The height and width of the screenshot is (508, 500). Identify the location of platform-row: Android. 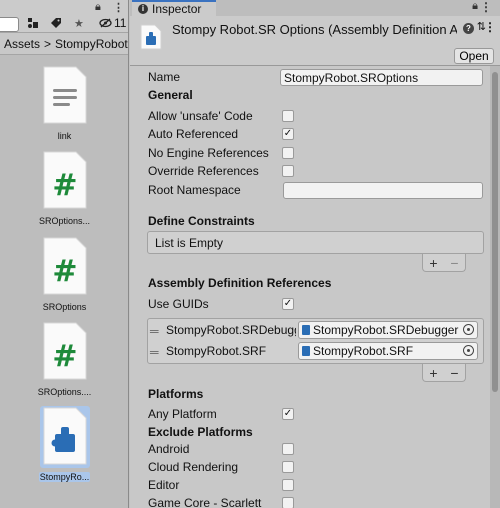
(168, 449).